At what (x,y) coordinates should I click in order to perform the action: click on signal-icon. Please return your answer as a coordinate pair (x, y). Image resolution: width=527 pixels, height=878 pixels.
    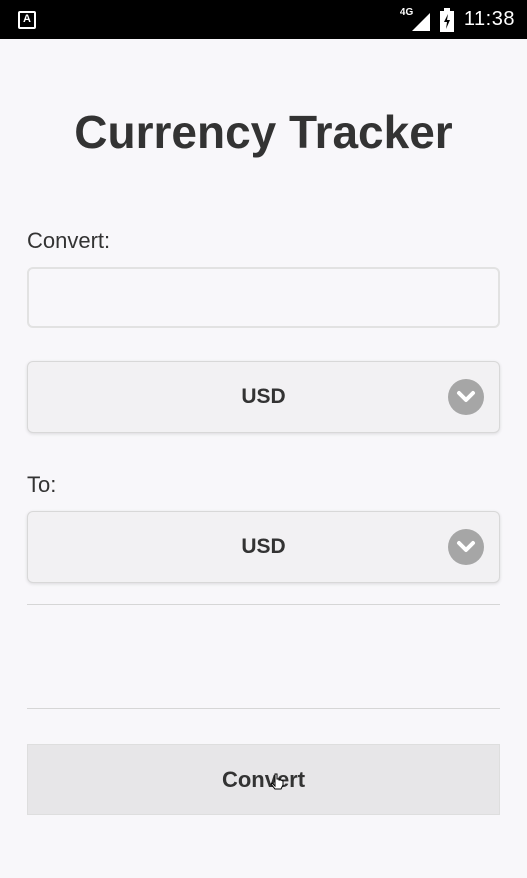
    Looking at the image, I should click on (420, 21).